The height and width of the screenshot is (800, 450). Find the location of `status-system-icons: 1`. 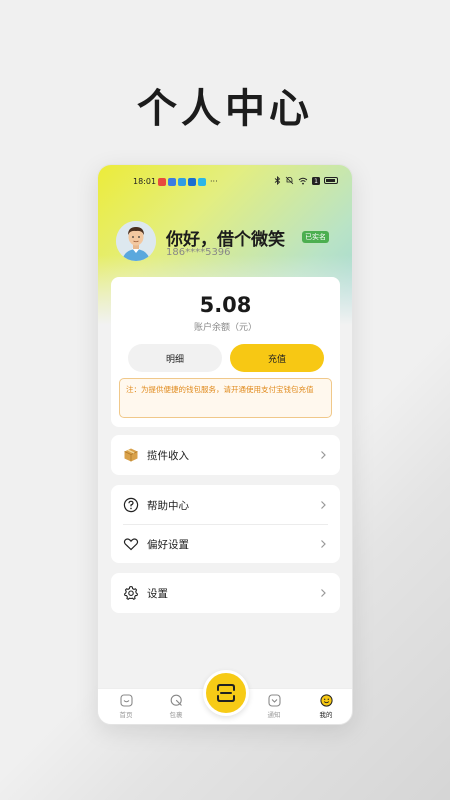

status-system-icons: 1 is located at coordinates (306, 180).